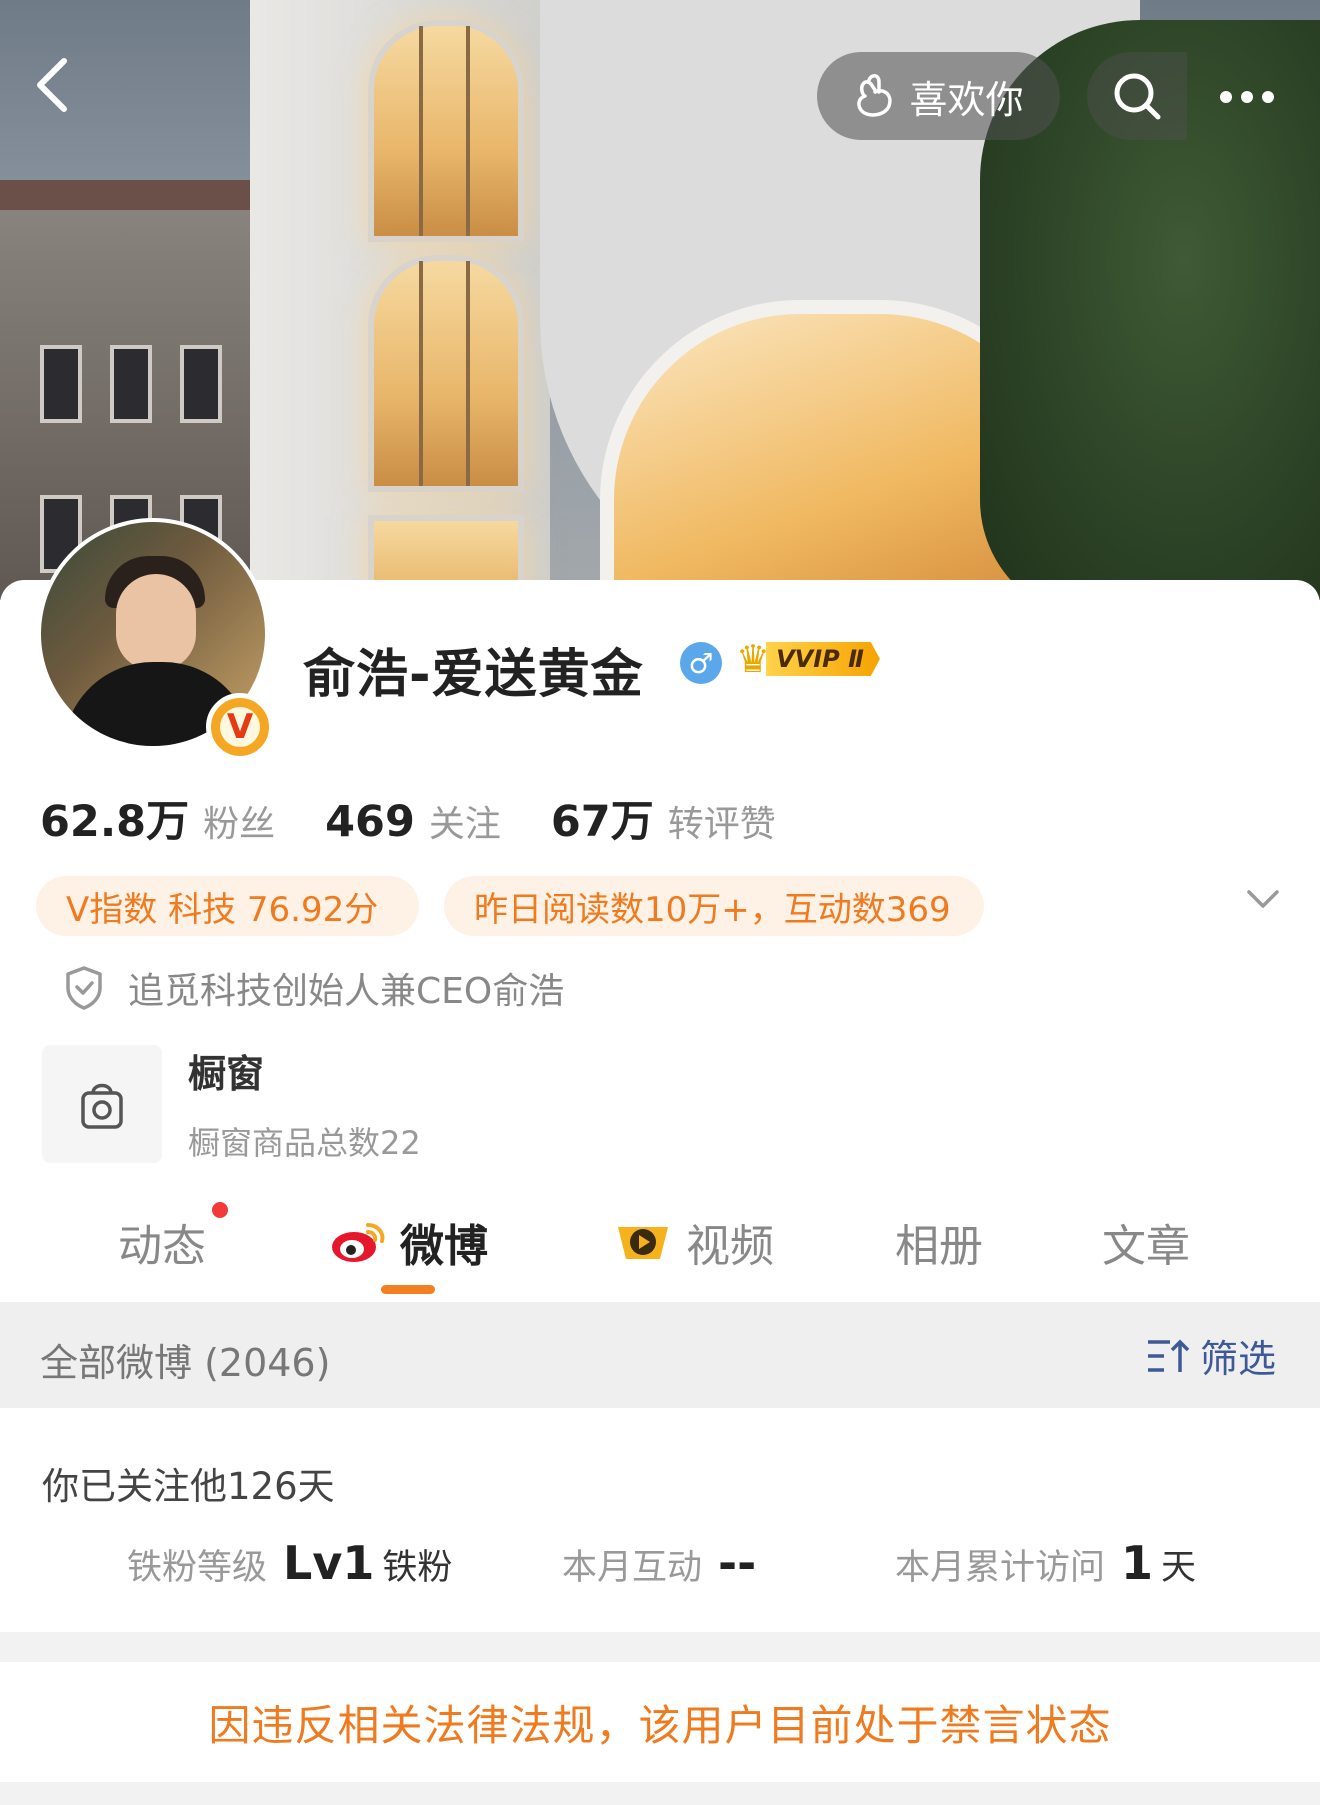  Describe the element at coordinates (939, 1246) in the screenshot. I see `tab-label: 相册` at that location.